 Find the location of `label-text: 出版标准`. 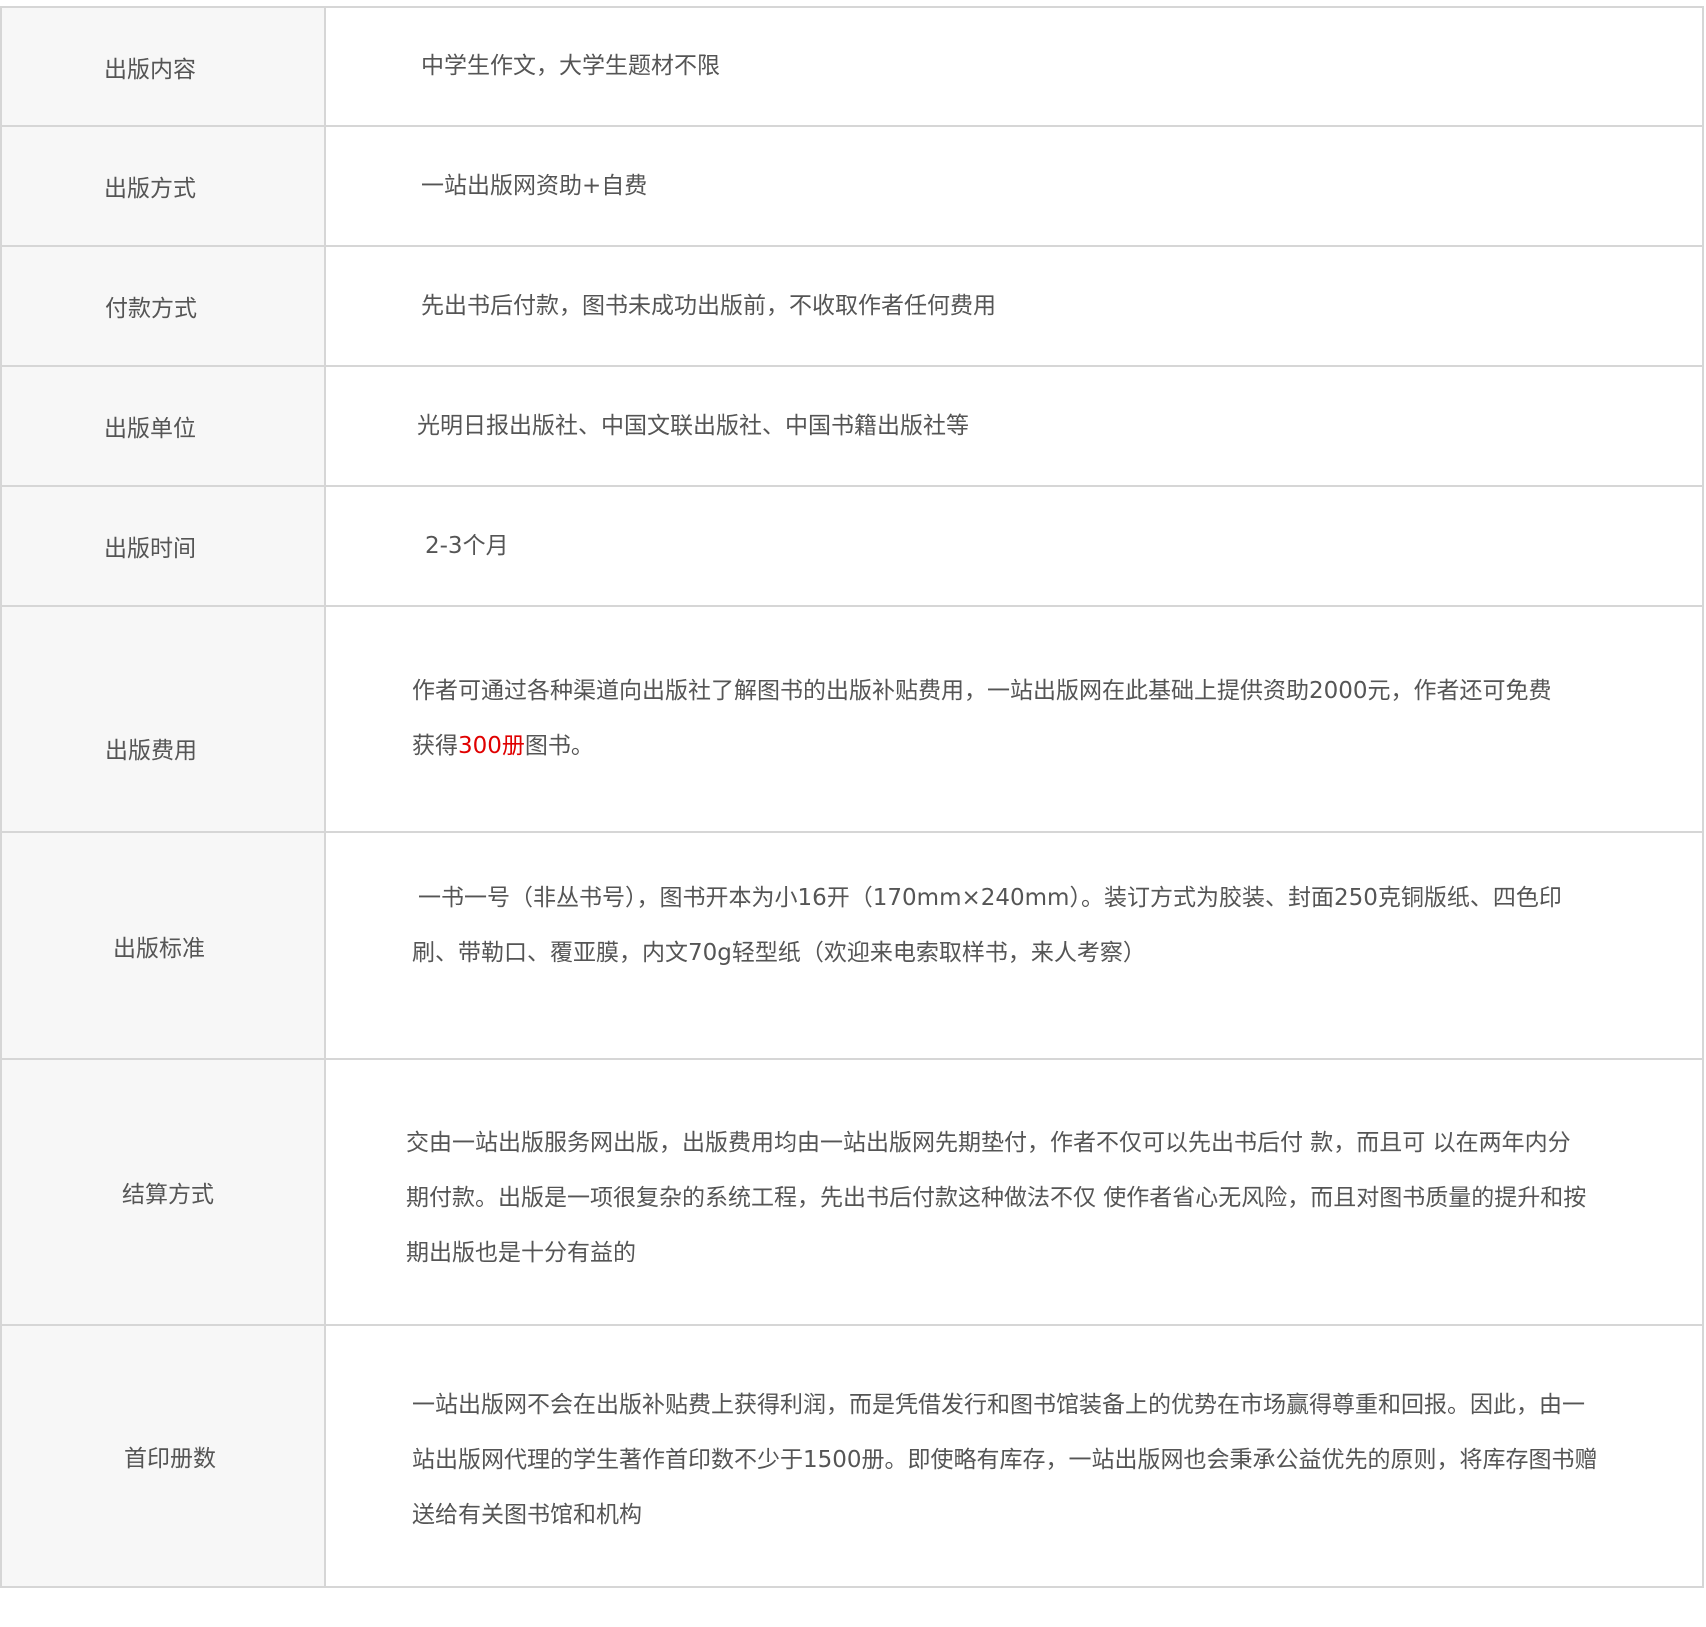

label-text: 出版标准 is located at coordinates (159, 948).